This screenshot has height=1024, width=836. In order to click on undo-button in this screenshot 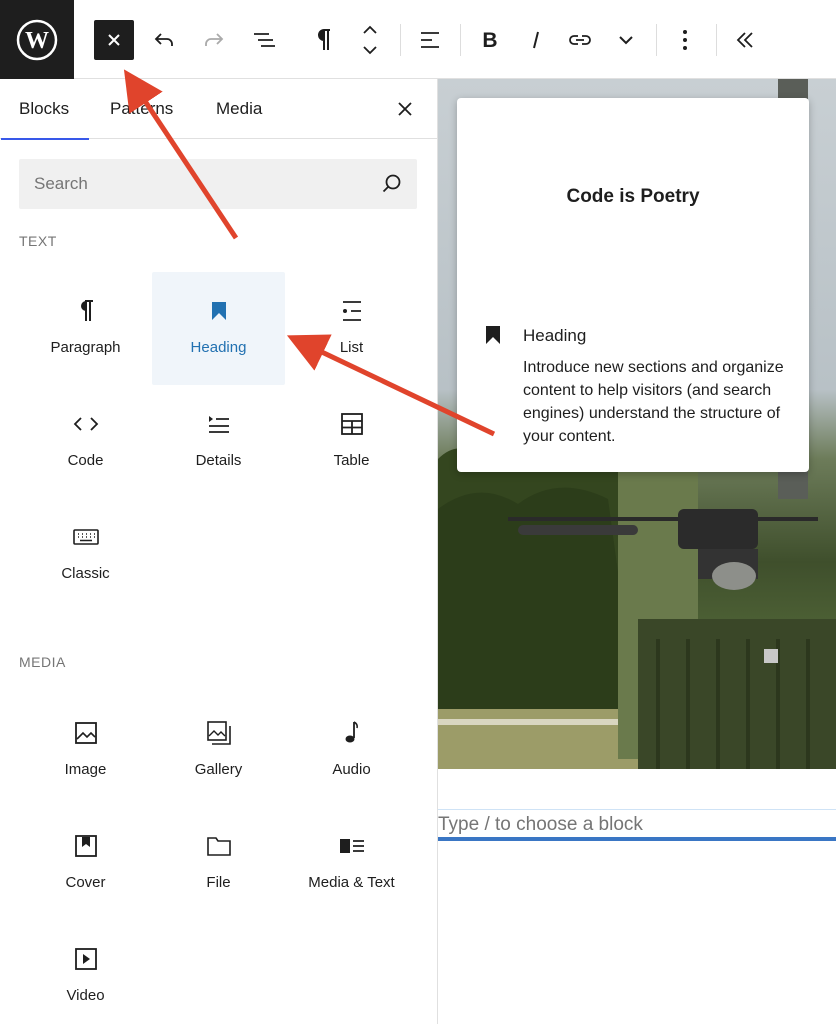, I will do `click(164, 40)`.